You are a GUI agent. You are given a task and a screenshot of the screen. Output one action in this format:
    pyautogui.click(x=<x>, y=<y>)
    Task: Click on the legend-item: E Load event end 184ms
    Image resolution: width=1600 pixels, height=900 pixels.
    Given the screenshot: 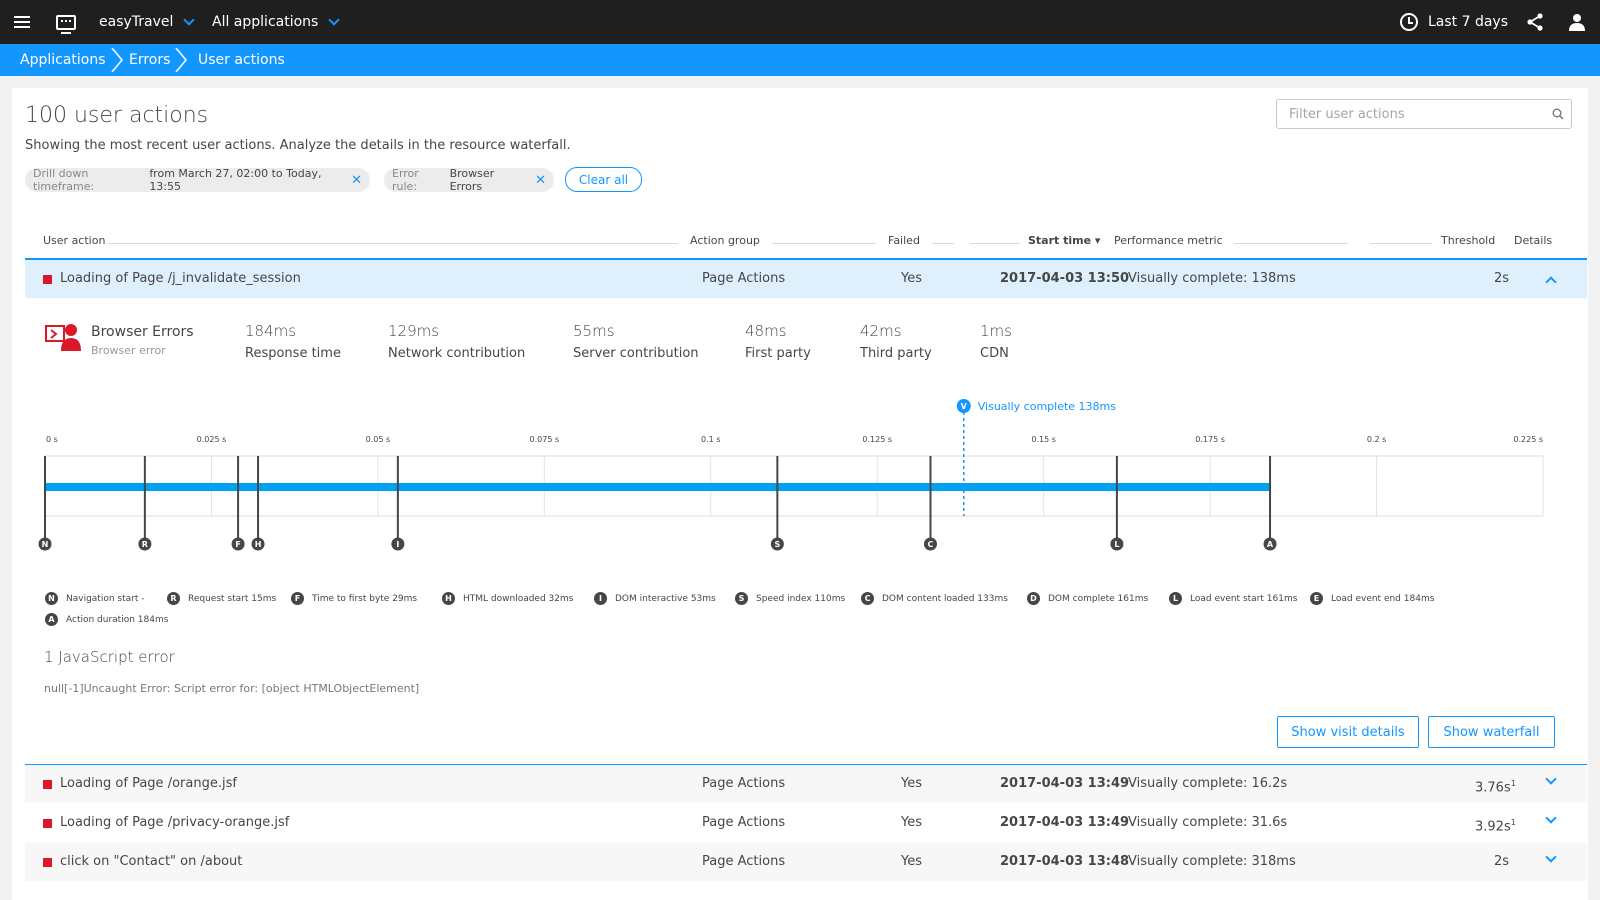 What is the action you would take?
    pyautogui.click(x=1372, y=598)
    